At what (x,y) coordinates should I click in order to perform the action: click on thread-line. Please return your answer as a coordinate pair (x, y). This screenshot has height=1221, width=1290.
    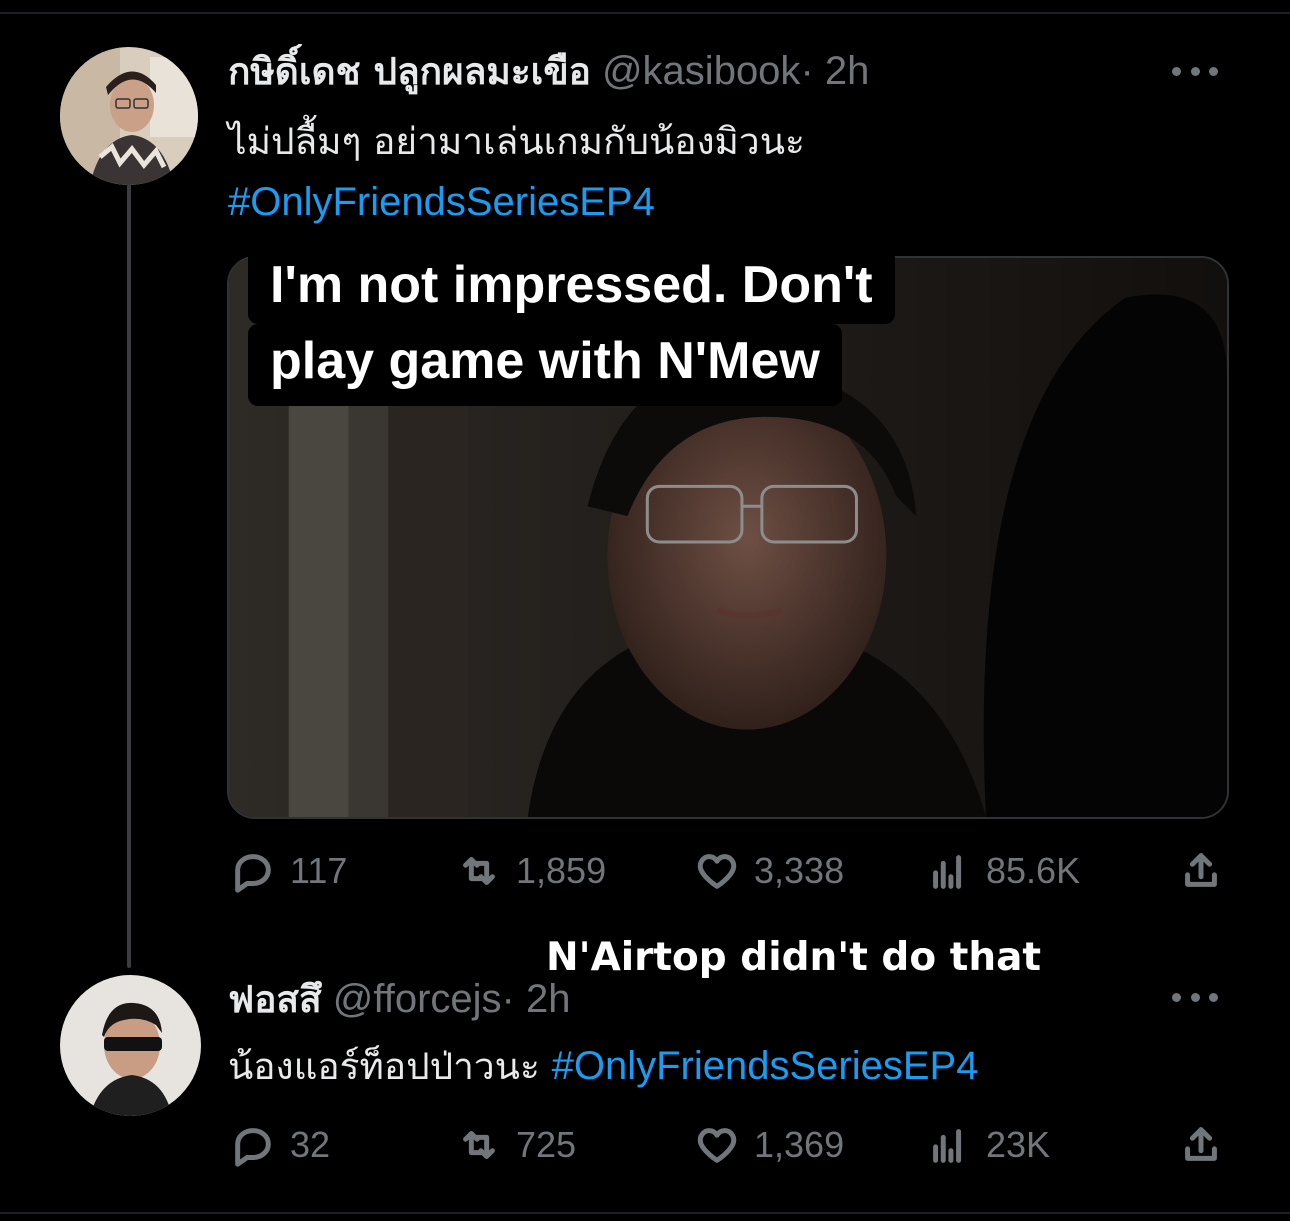
    Looking at the image, I should click on (129, 576).